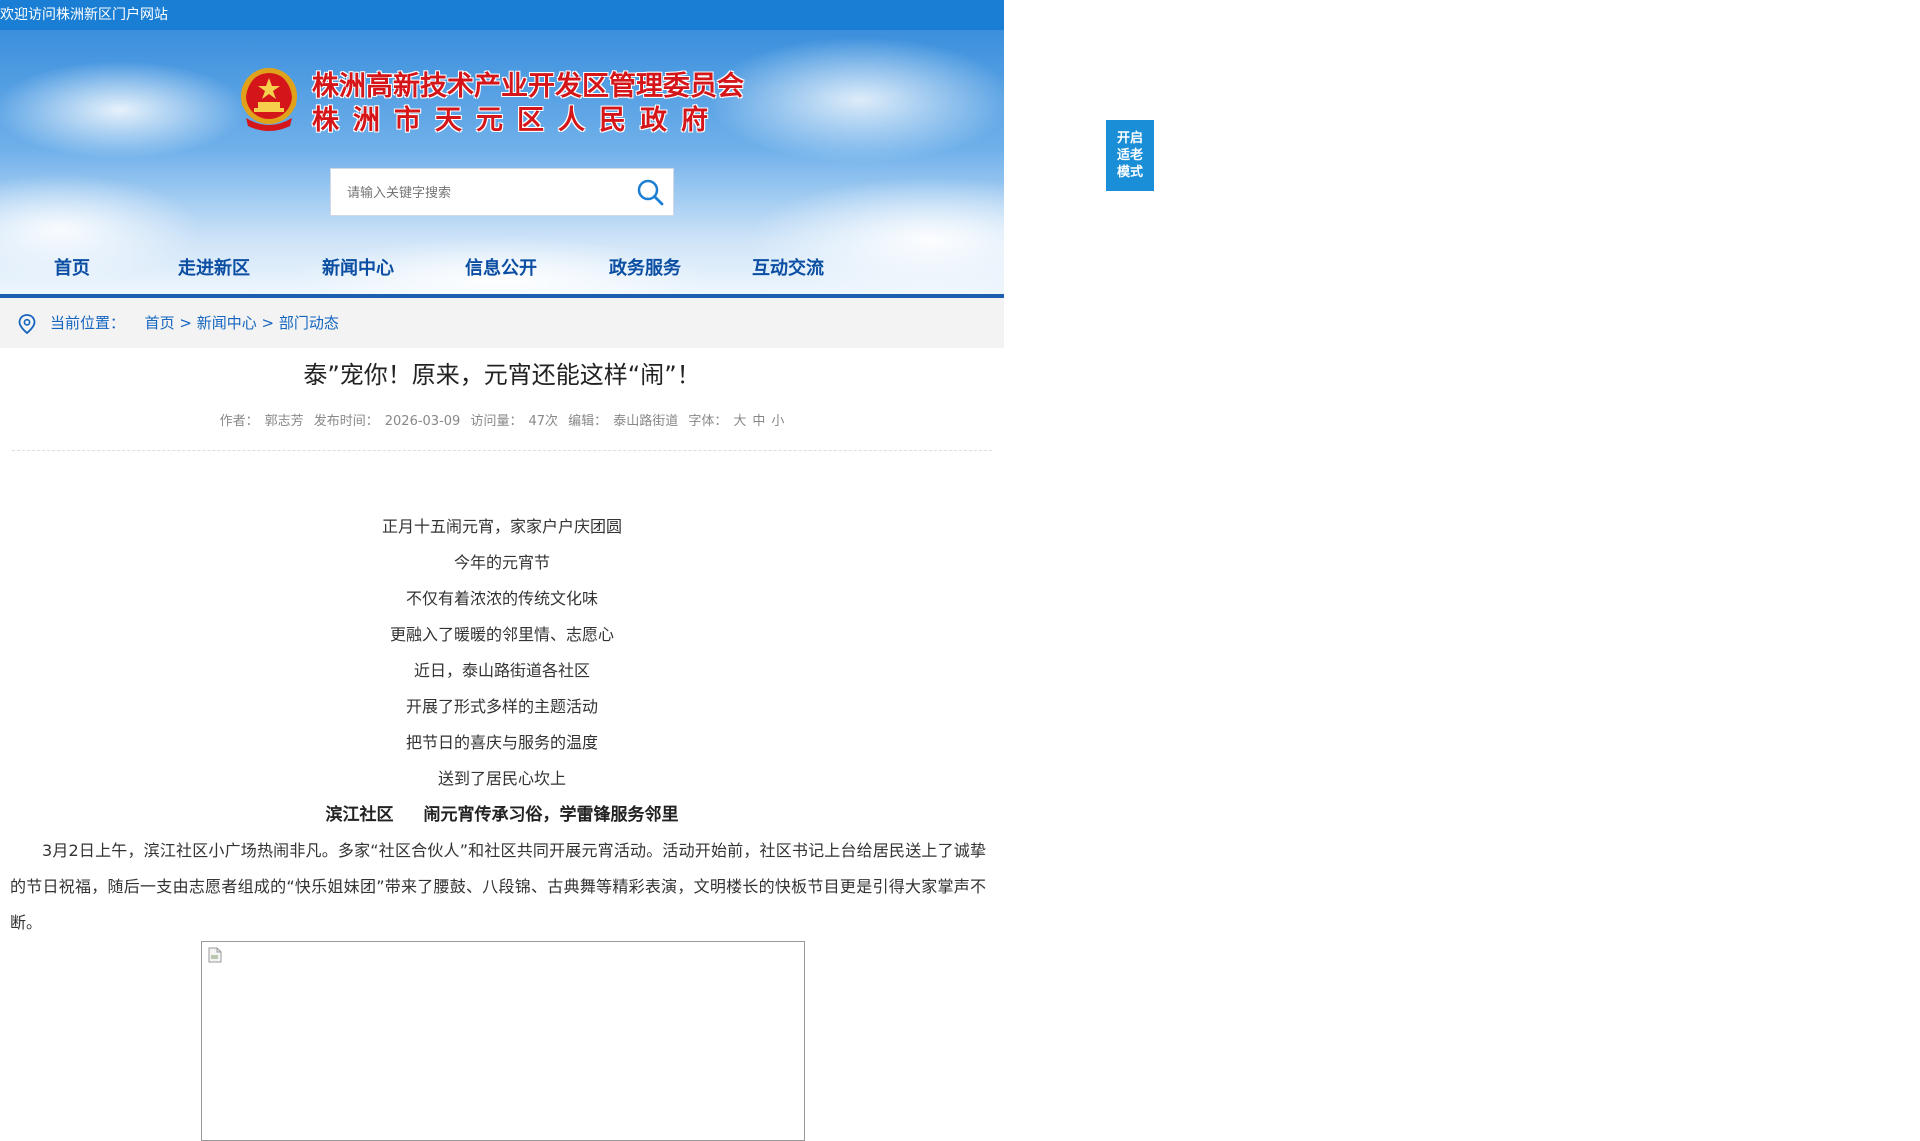 Image resolution: width=1920 pixels, height=1141 pixels. I want to click on meta-author-label: 作者：, so click(239, 421).